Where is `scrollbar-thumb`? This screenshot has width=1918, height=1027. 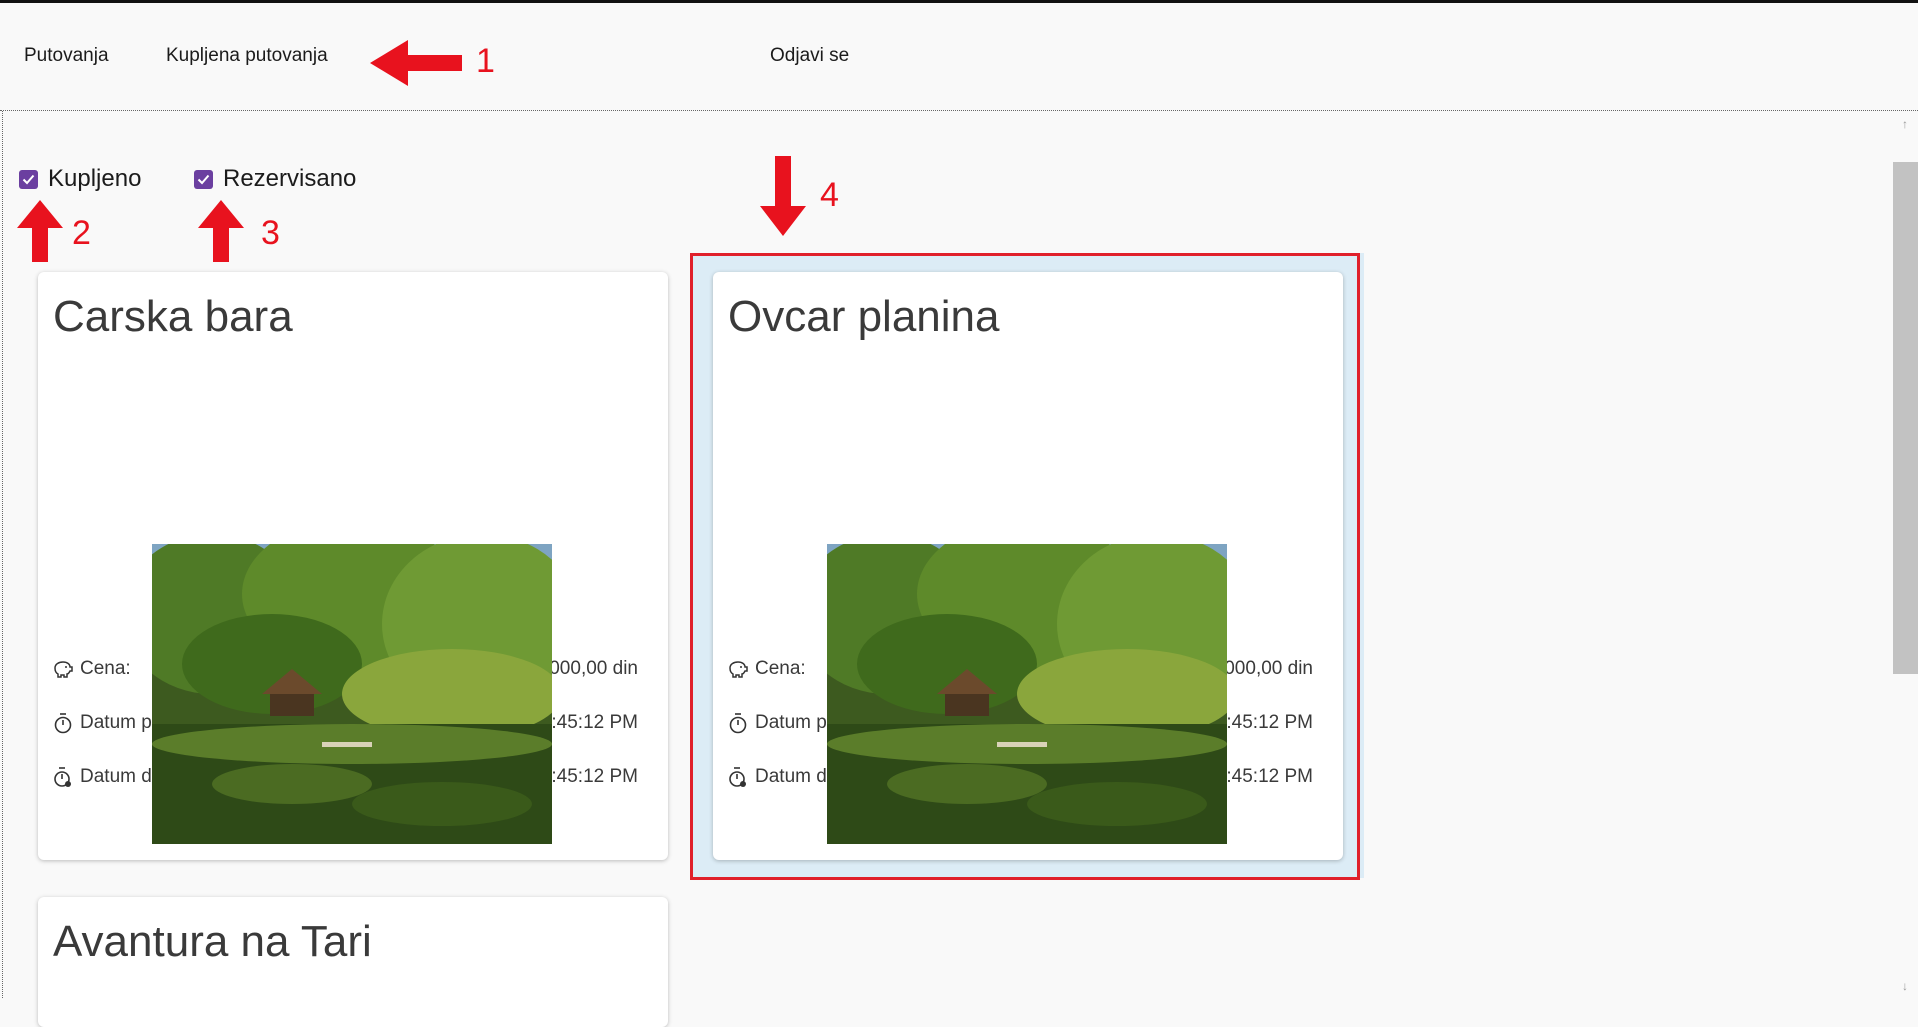
scrollbar-thumb is located at coordinates (1905, 418).